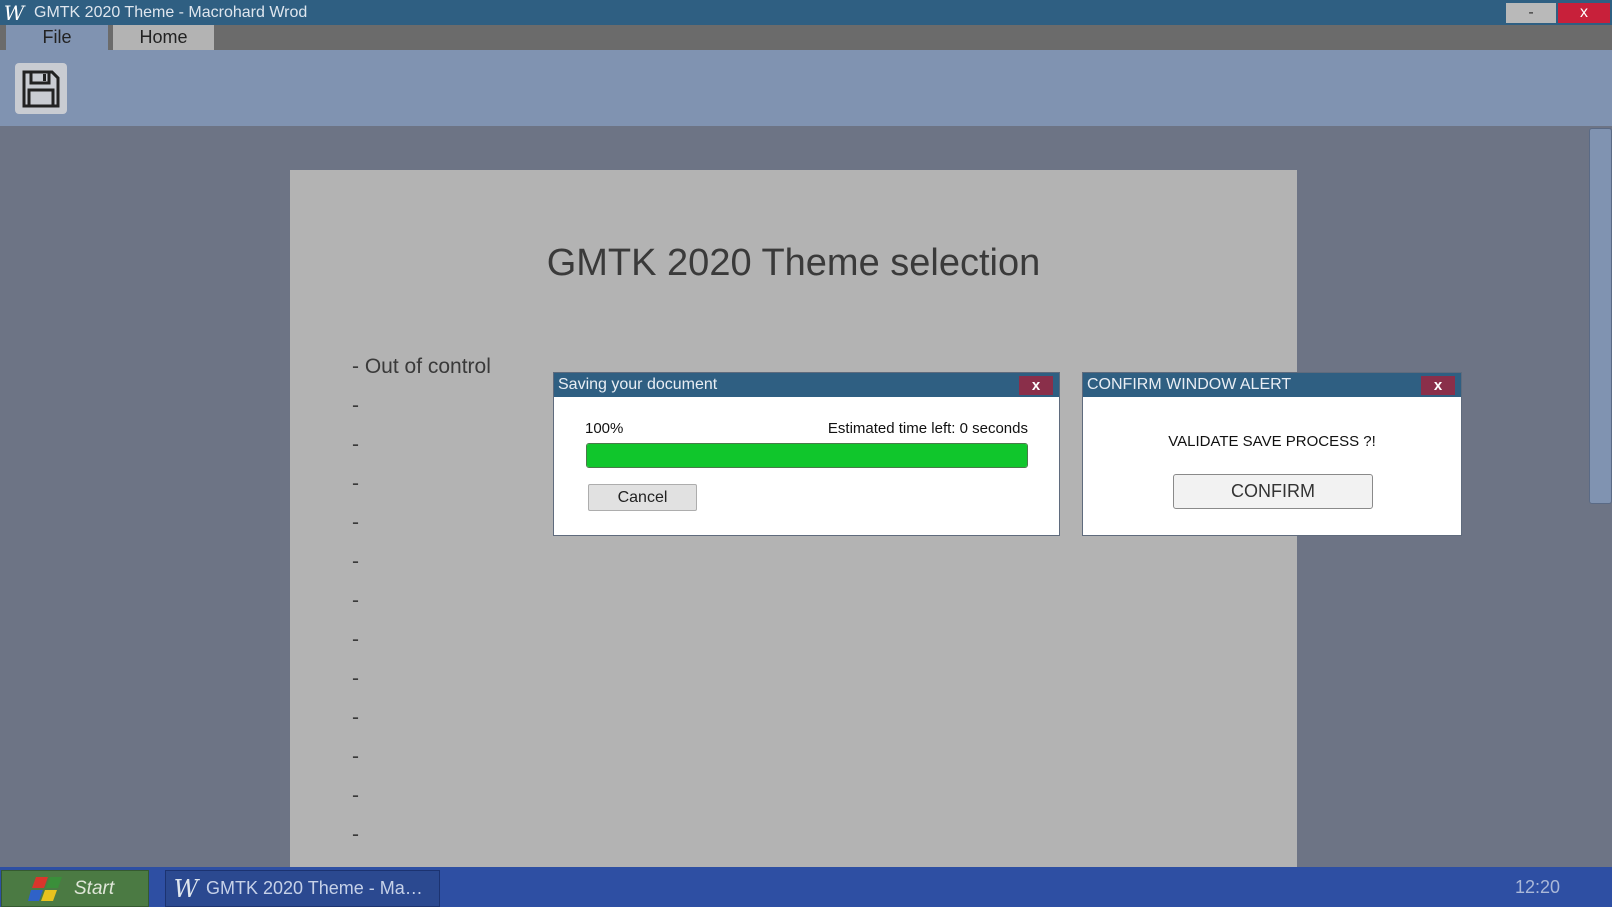 This screenshot has width=1612, height=907. Describe the element at coordinates (45, 888) in the screenshot. I see `start-logo-icon` at that location.